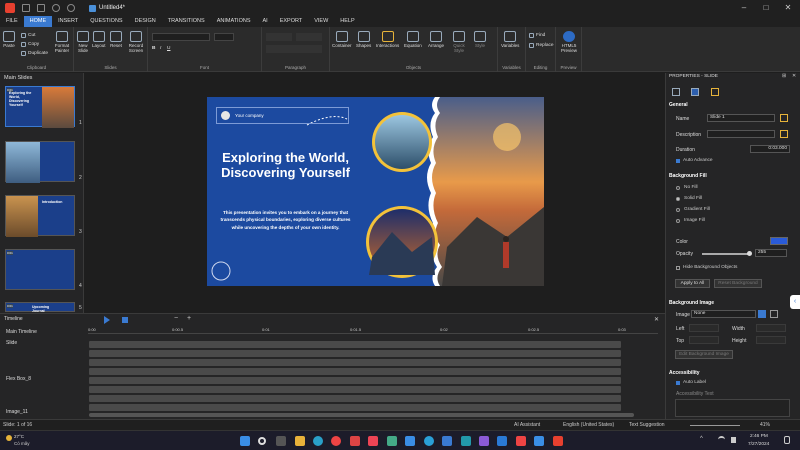  What do you see at coordinates (44, 379) in the screenshot?
I see `timeline-row: Flex Box_8` at bounding box center [44, 379].